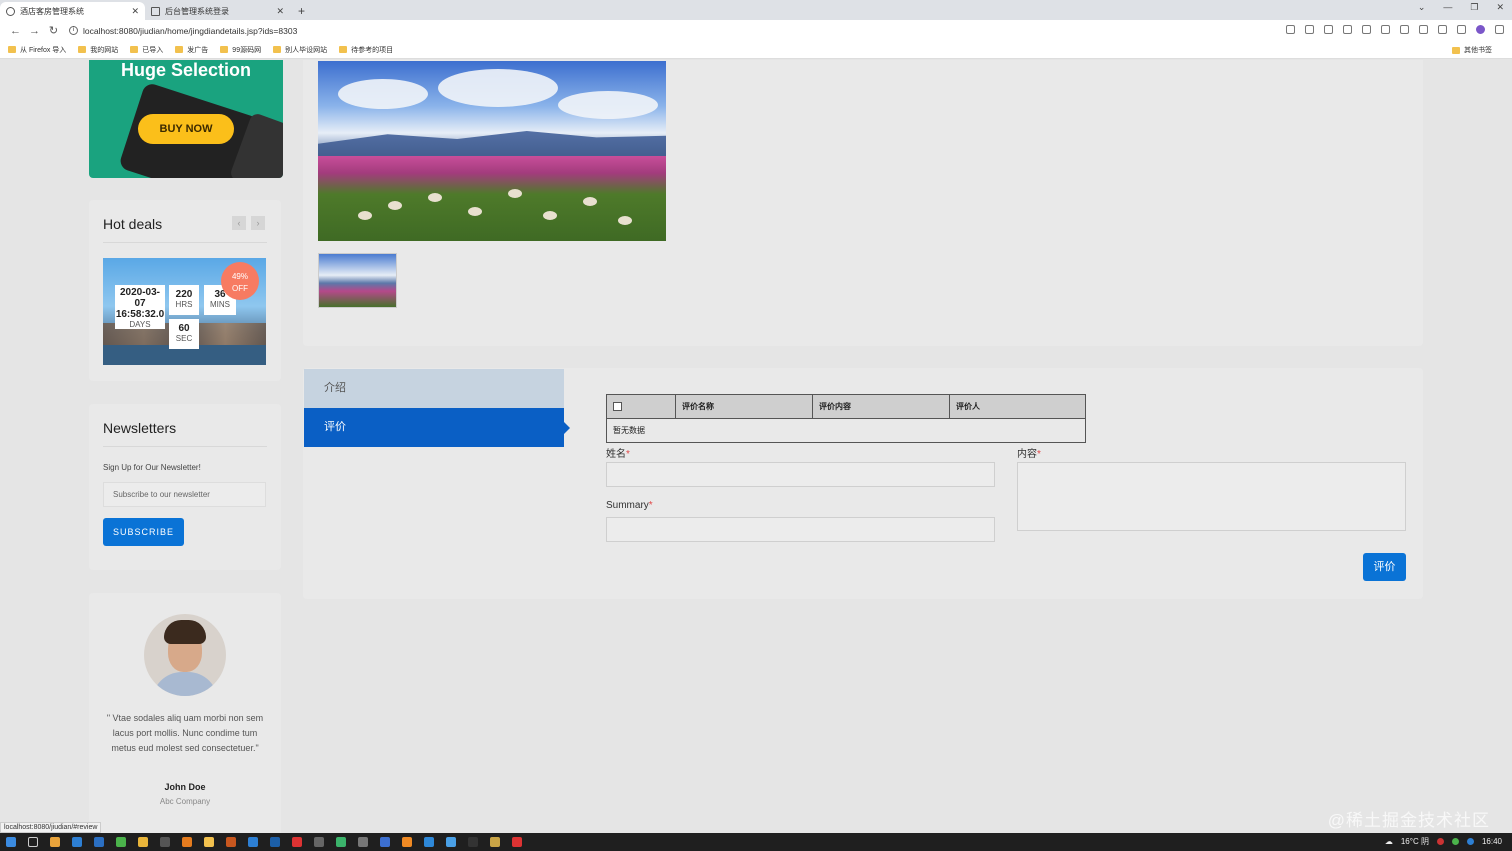 The image size is (1512, 851). What do you see at coordinates (184, 334) in the screenshot?
I see `countdown-secs: 60 SEC` at bounding box center [184, 334].